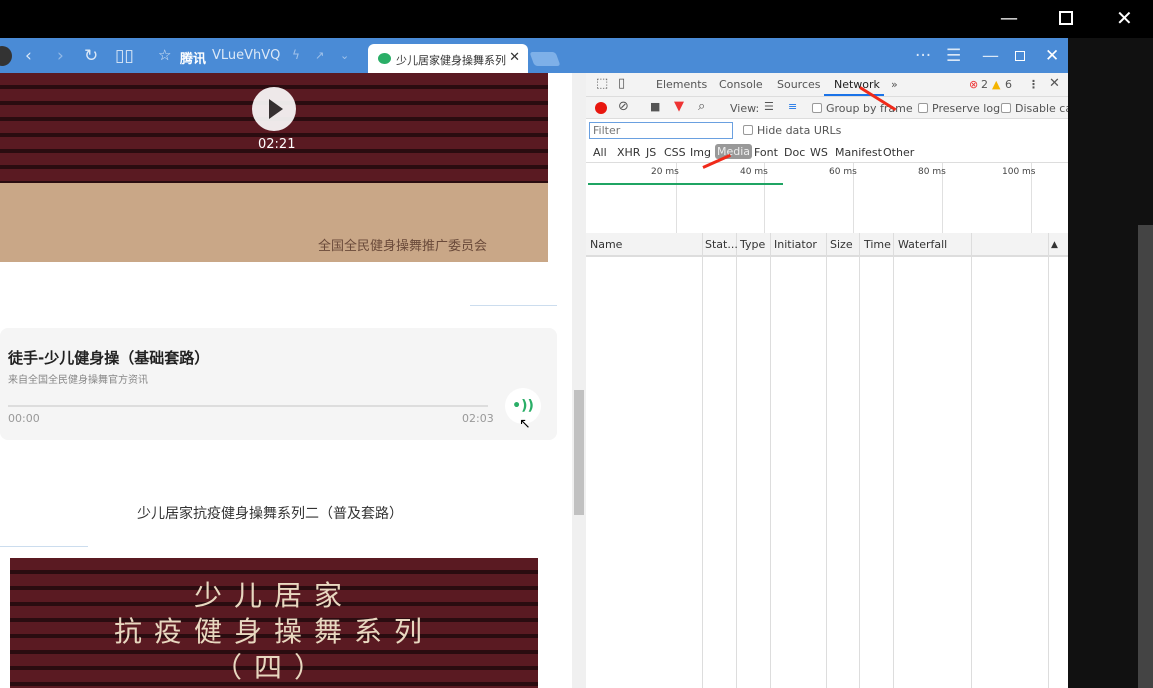 Image resolution: width=1153 pixels, height=688 pixels. What do you see at coordinates (655, 106) in the screenshot?
I see `camera-icon: ■` at bounding box center [655, 106].